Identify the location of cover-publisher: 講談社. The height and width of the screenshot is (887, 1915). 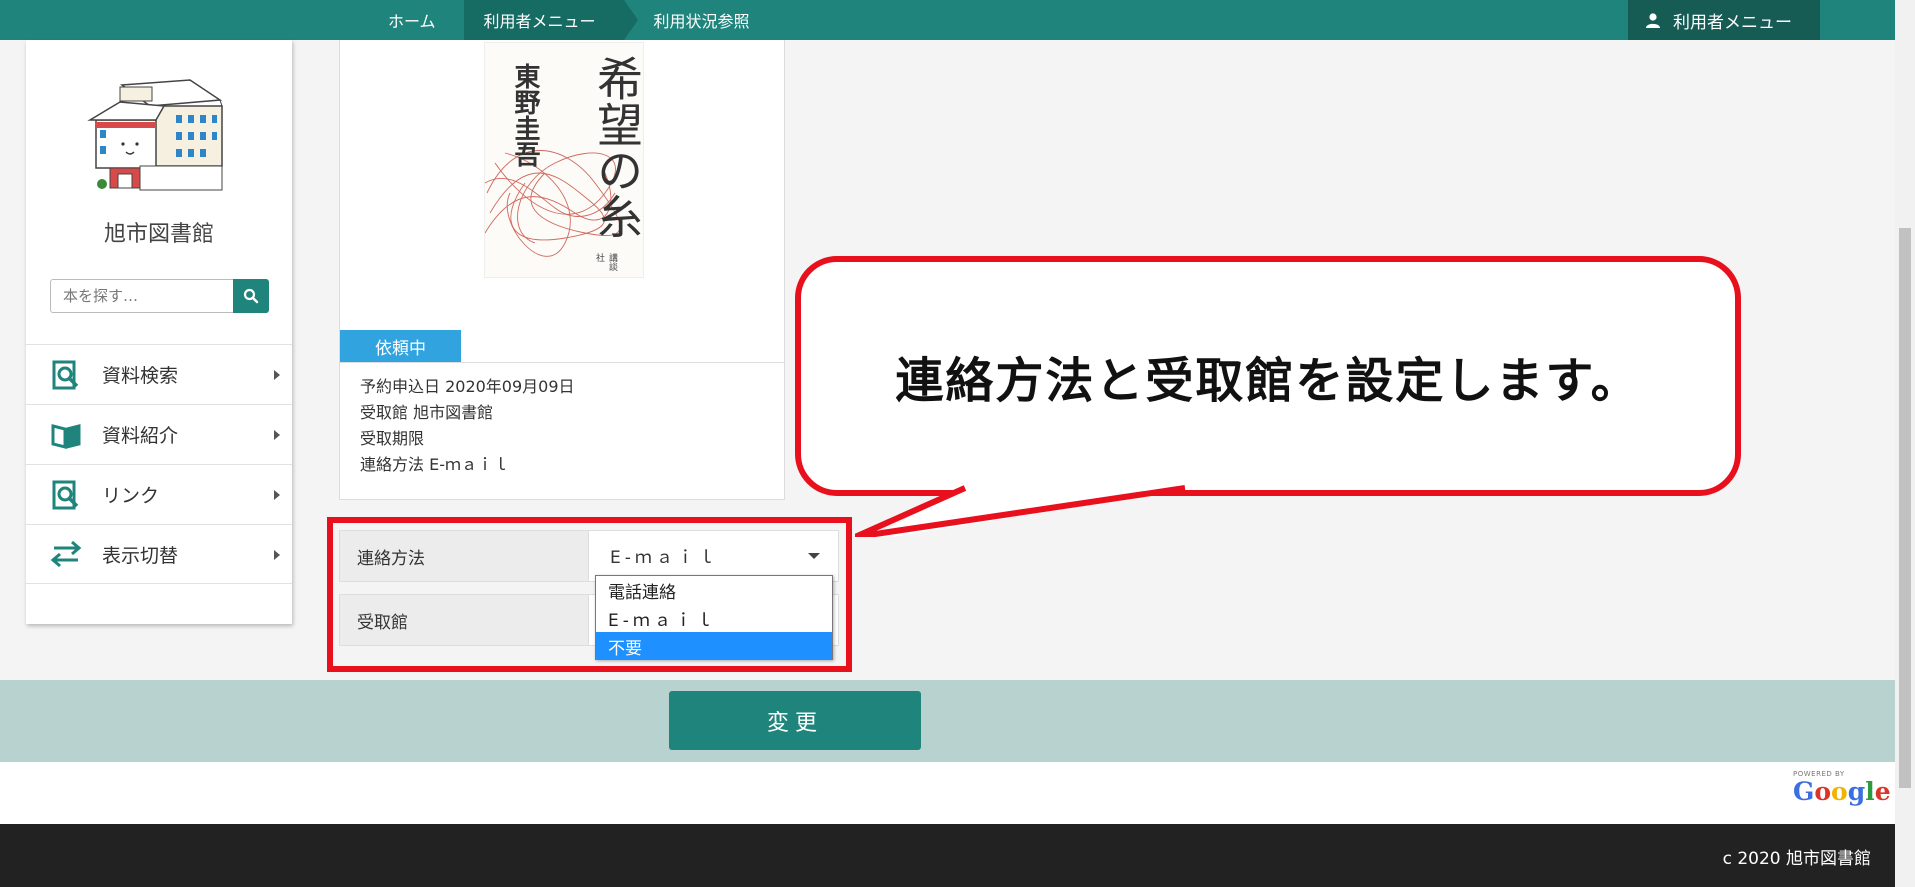
(605, 262).